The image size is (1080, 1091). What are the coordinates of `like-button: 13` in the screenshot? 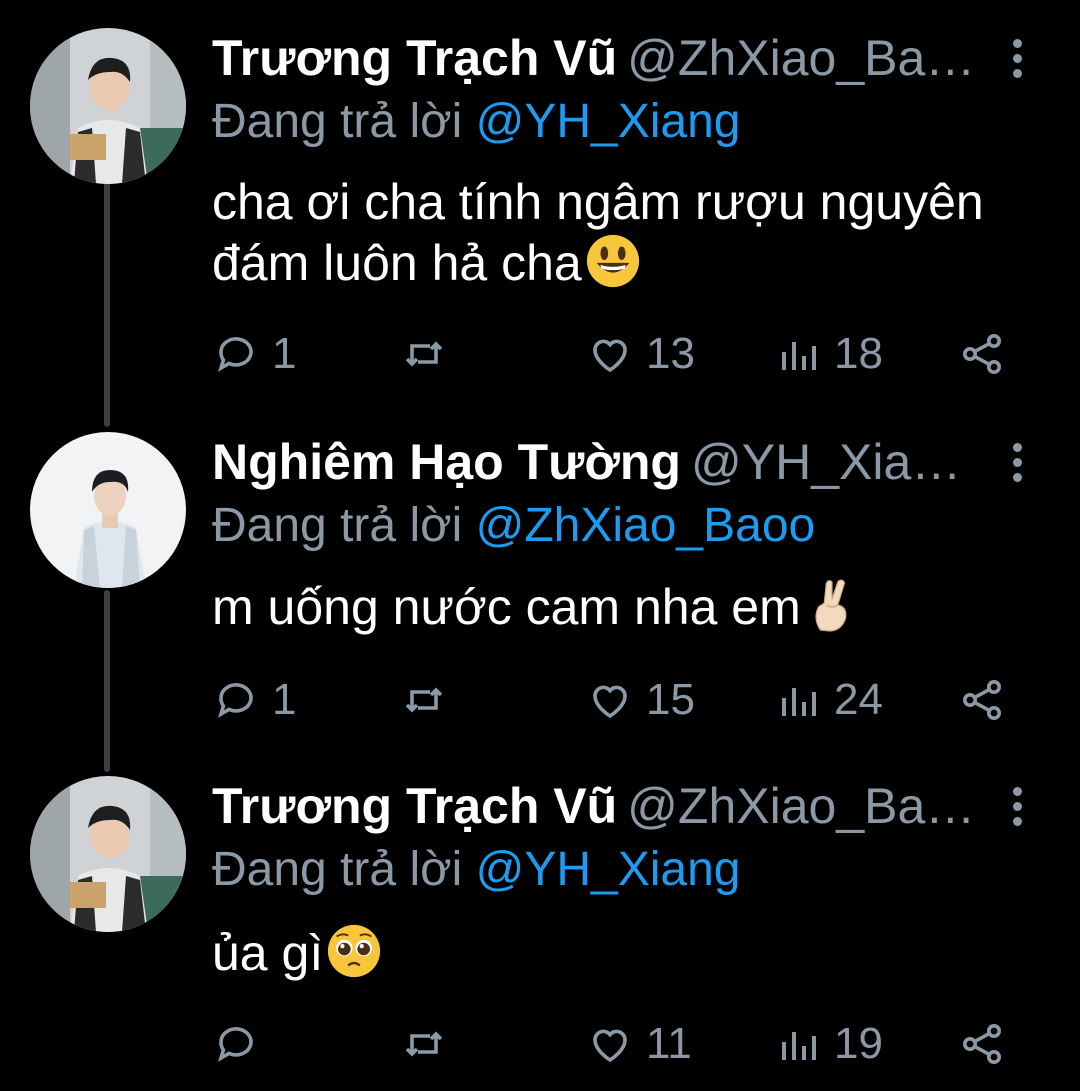 It's located at (640, 354).